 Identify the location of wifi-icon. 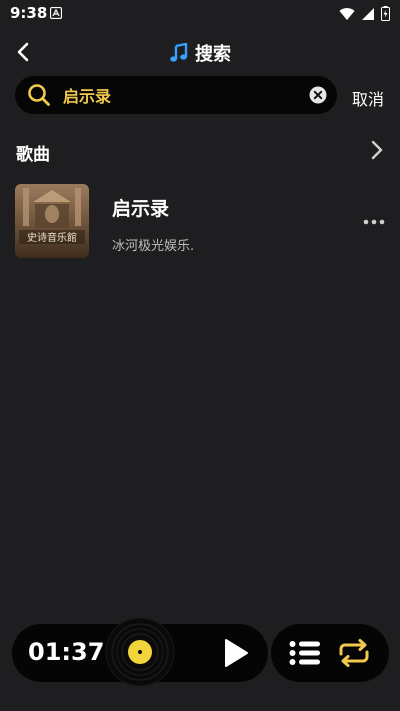
(347, 13).